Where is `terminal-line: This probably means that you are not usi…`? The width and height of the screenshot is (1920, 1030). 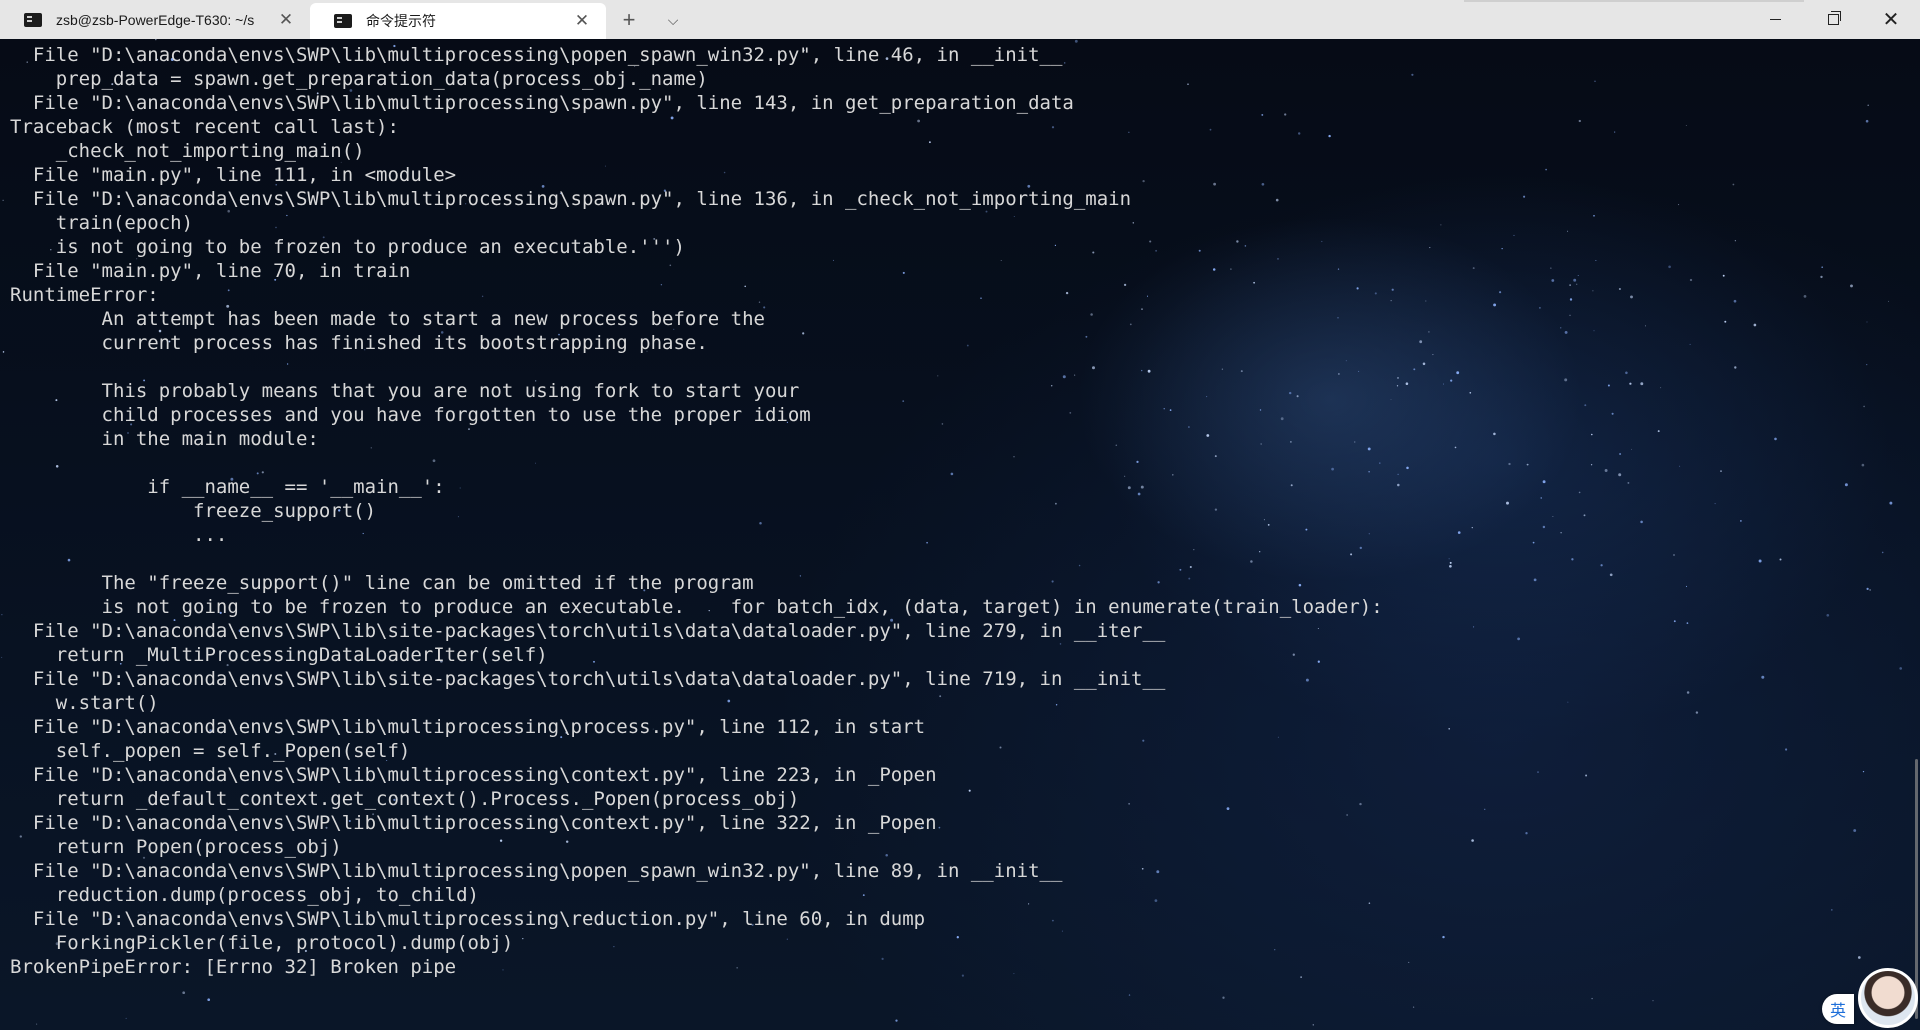 terminal-line: This probably means that you are not usi… is located at coordinates (405, 391).